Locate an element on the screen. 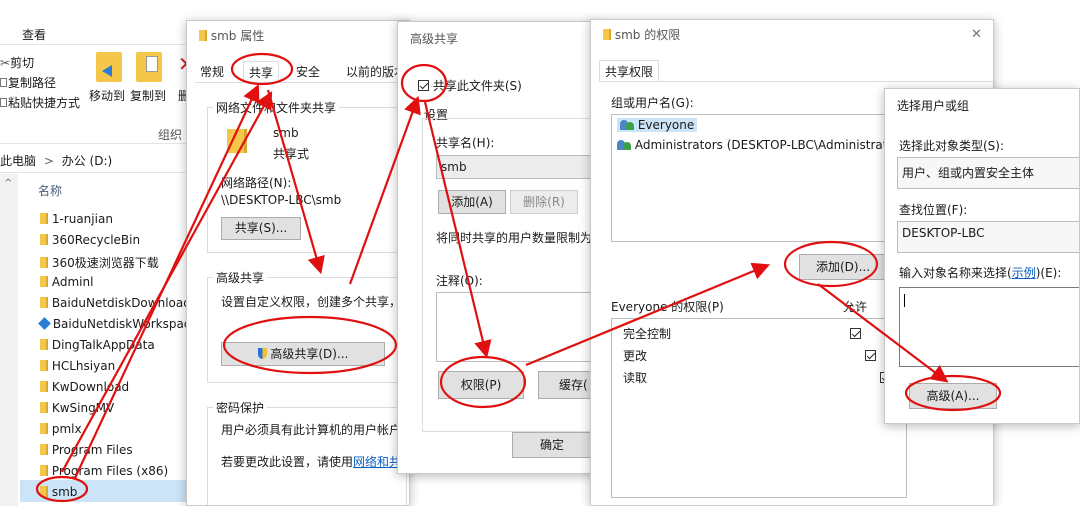 The height and width of the screenshot is (506, 1080). arrow-add-to-advanced is located at coordinates (883, 333).